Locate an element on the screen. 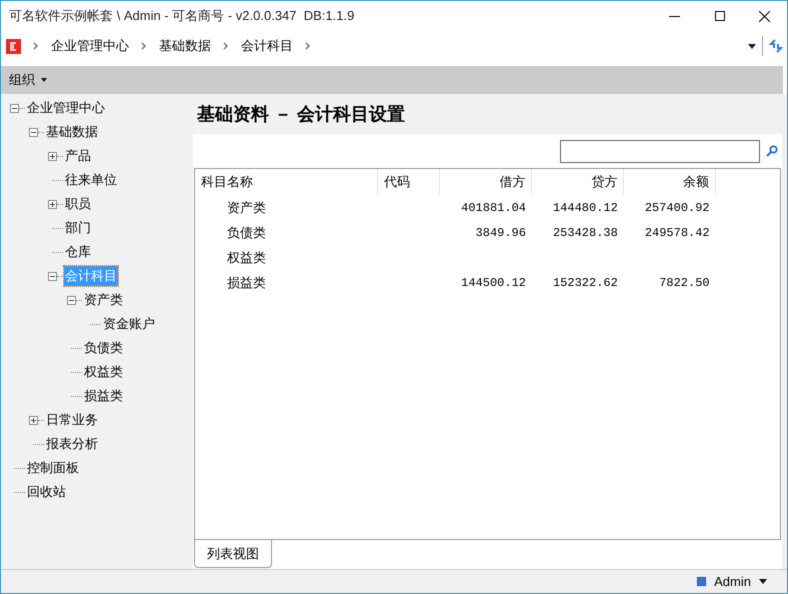  table-cell: 401881.04 is located at coordinates (493, 207).